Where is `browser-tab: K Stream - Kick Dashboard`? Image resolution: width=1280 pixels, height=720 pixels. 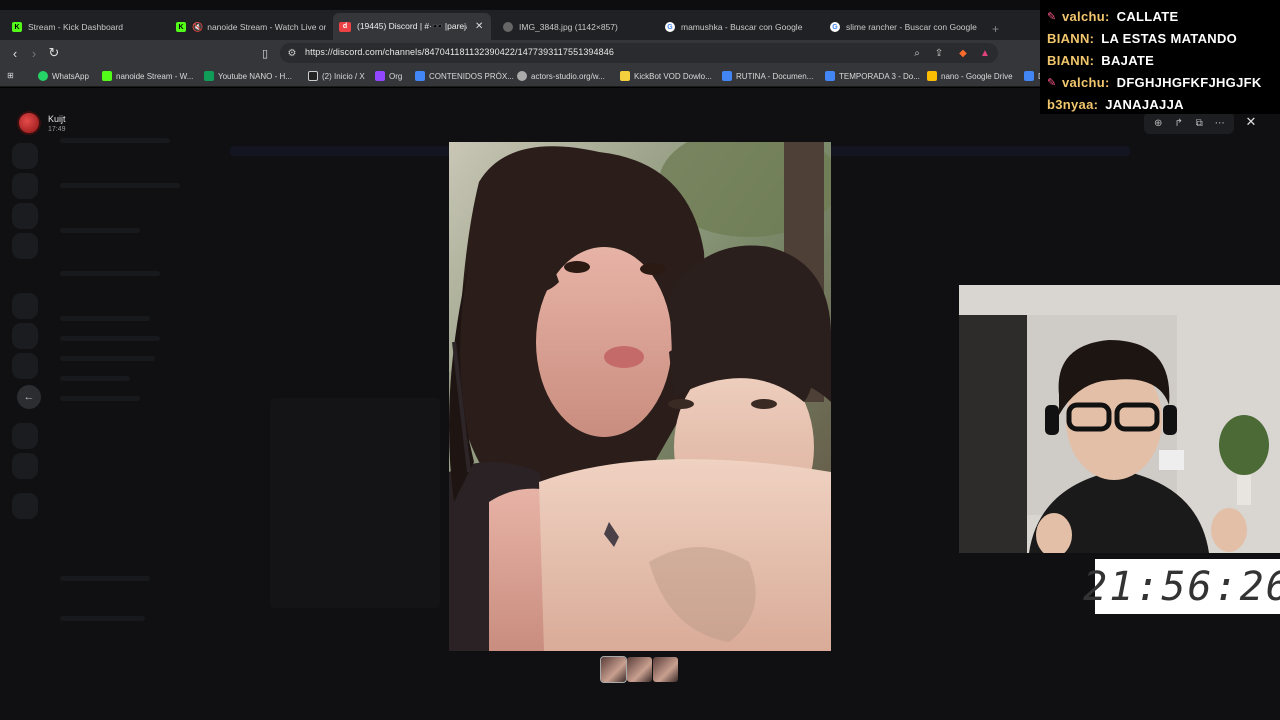 browser-tab: K Stream - Kick Dashboard is located at coordinates (87, 27).